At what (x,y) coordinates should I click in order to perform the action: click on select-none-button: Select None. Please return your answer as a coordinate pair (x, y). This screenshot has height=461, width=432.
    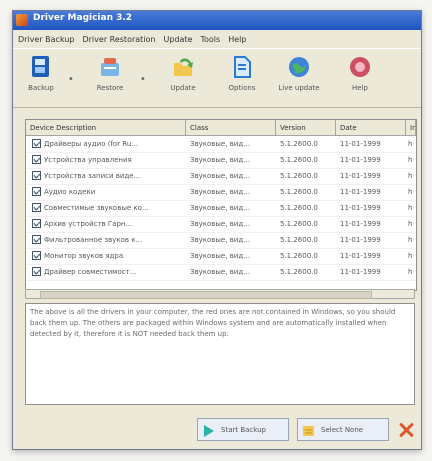
    Looking at the image, I should click on (343, 429).